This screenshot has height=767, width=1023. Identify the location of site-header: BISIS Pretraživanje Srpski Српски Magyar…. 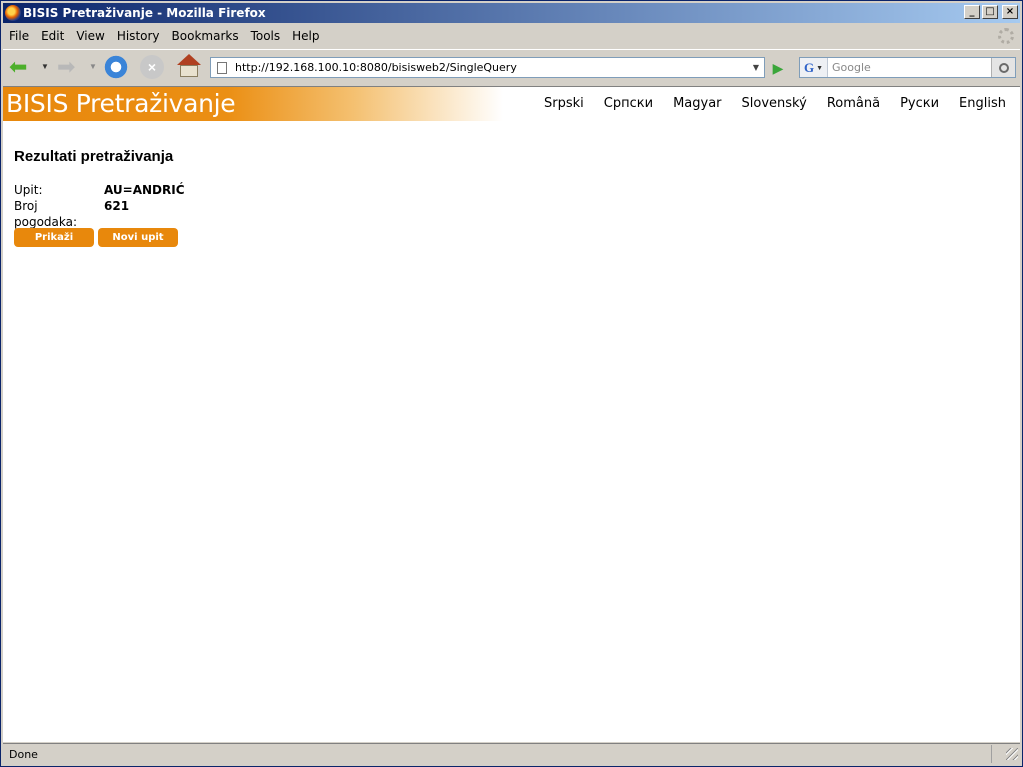
(511, 104).